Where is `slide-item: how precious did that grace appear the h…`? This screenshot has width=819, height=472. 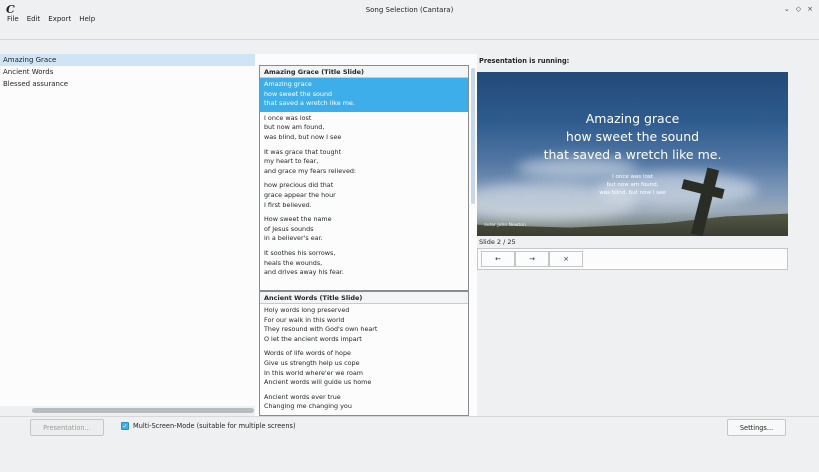 slide-item: how precious did that grace appear the h… is located at coordinates (364, 196).